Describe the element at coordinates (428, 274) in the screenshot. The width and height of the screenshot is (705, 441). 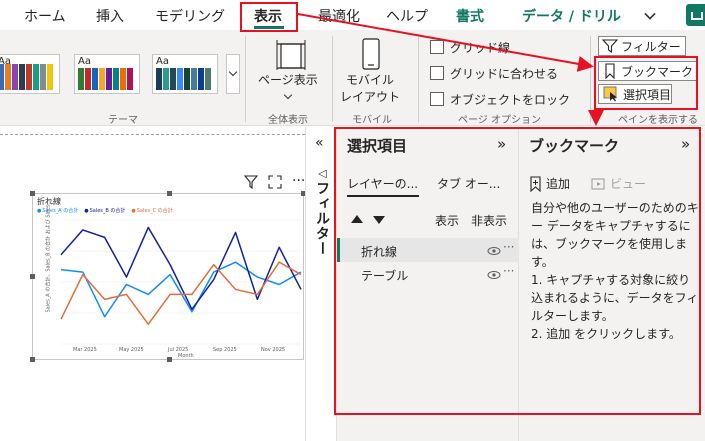
I see `layer-item: テーブル ···` at that location.